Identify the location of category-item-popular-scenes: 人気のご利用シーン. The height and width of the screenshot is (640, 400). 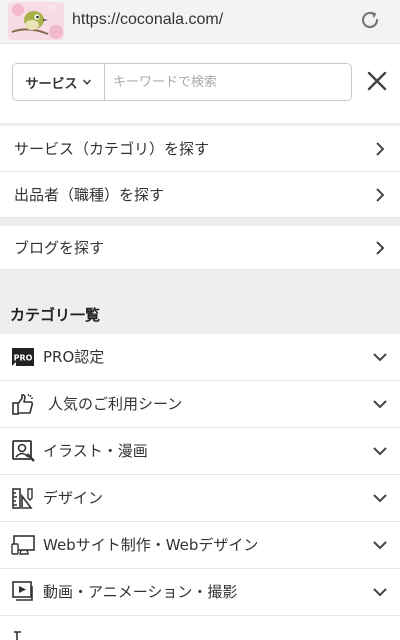
(200, 404).